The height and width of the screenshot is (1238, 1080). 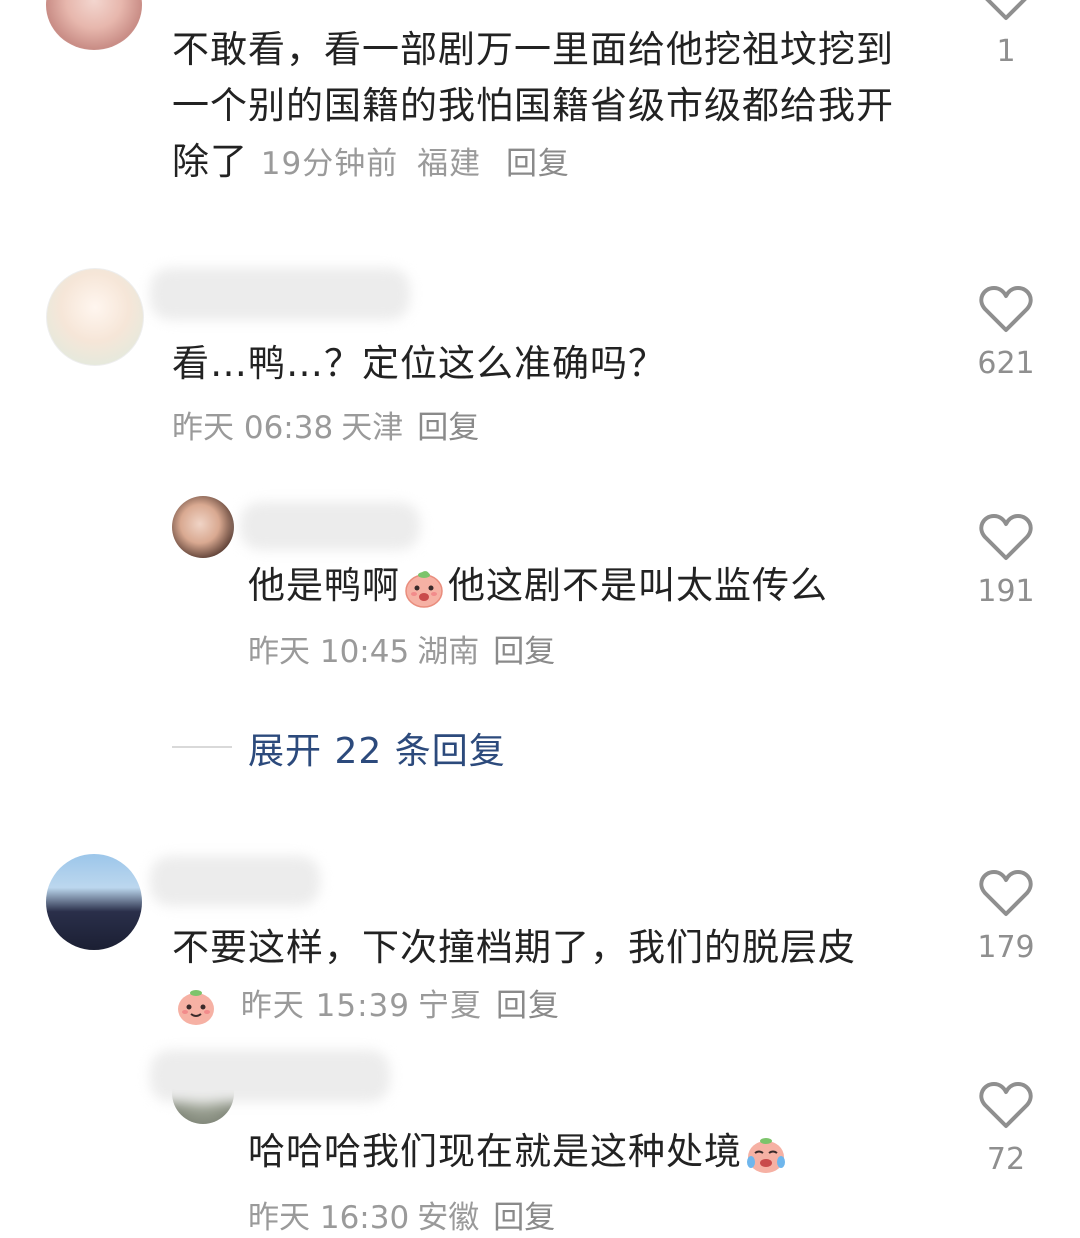 What do you see at coordinates (377, 748) in the screenshot?
I see `expand-replies-button: 展开 22 条回复` at bounding box center [377, 748].